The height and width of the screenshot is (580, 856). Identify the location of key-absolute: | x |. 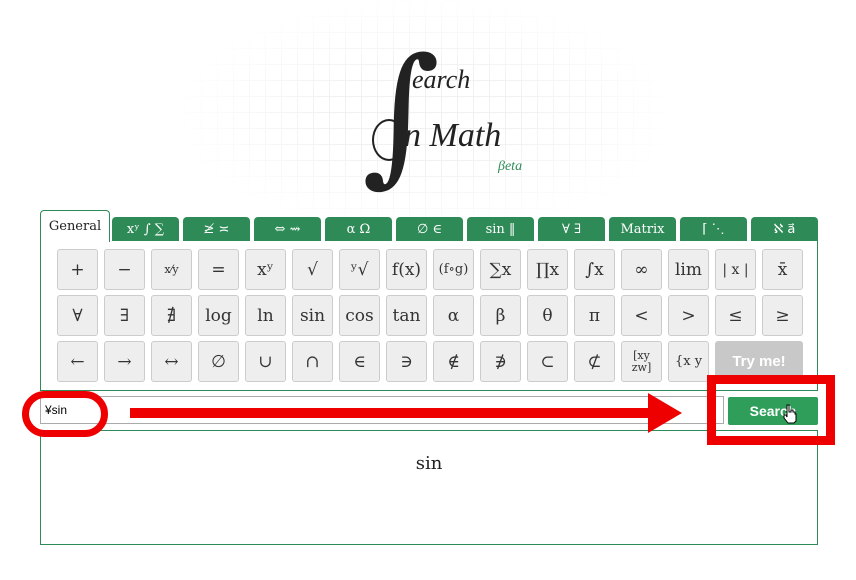
(735, 269).